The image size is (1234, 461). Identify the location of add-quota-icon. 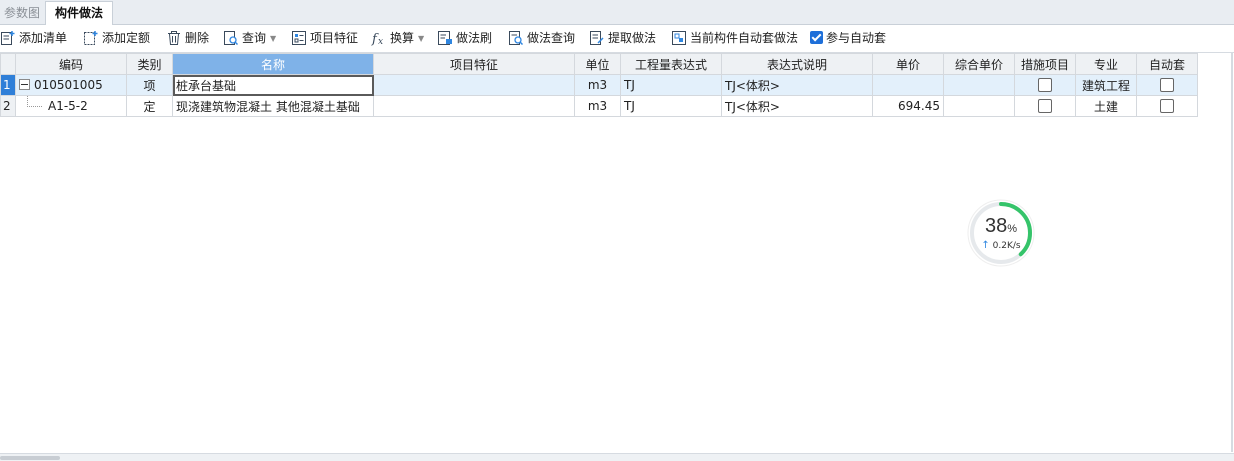
(91, 38).